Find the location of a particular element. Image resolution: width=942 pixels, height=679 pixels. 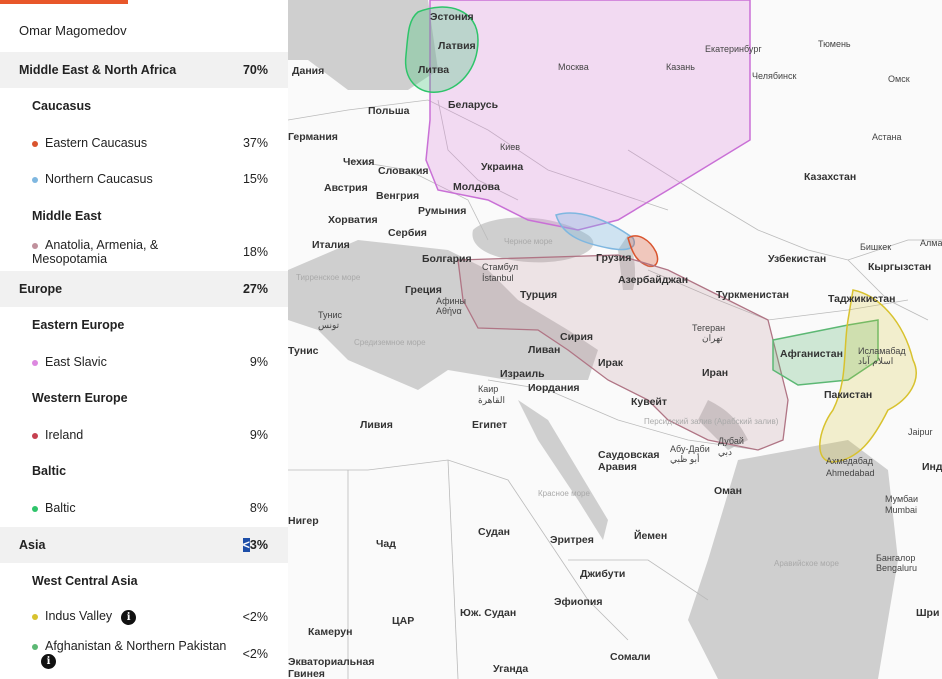

country-label: Дания is located at coordinates (308, 71).